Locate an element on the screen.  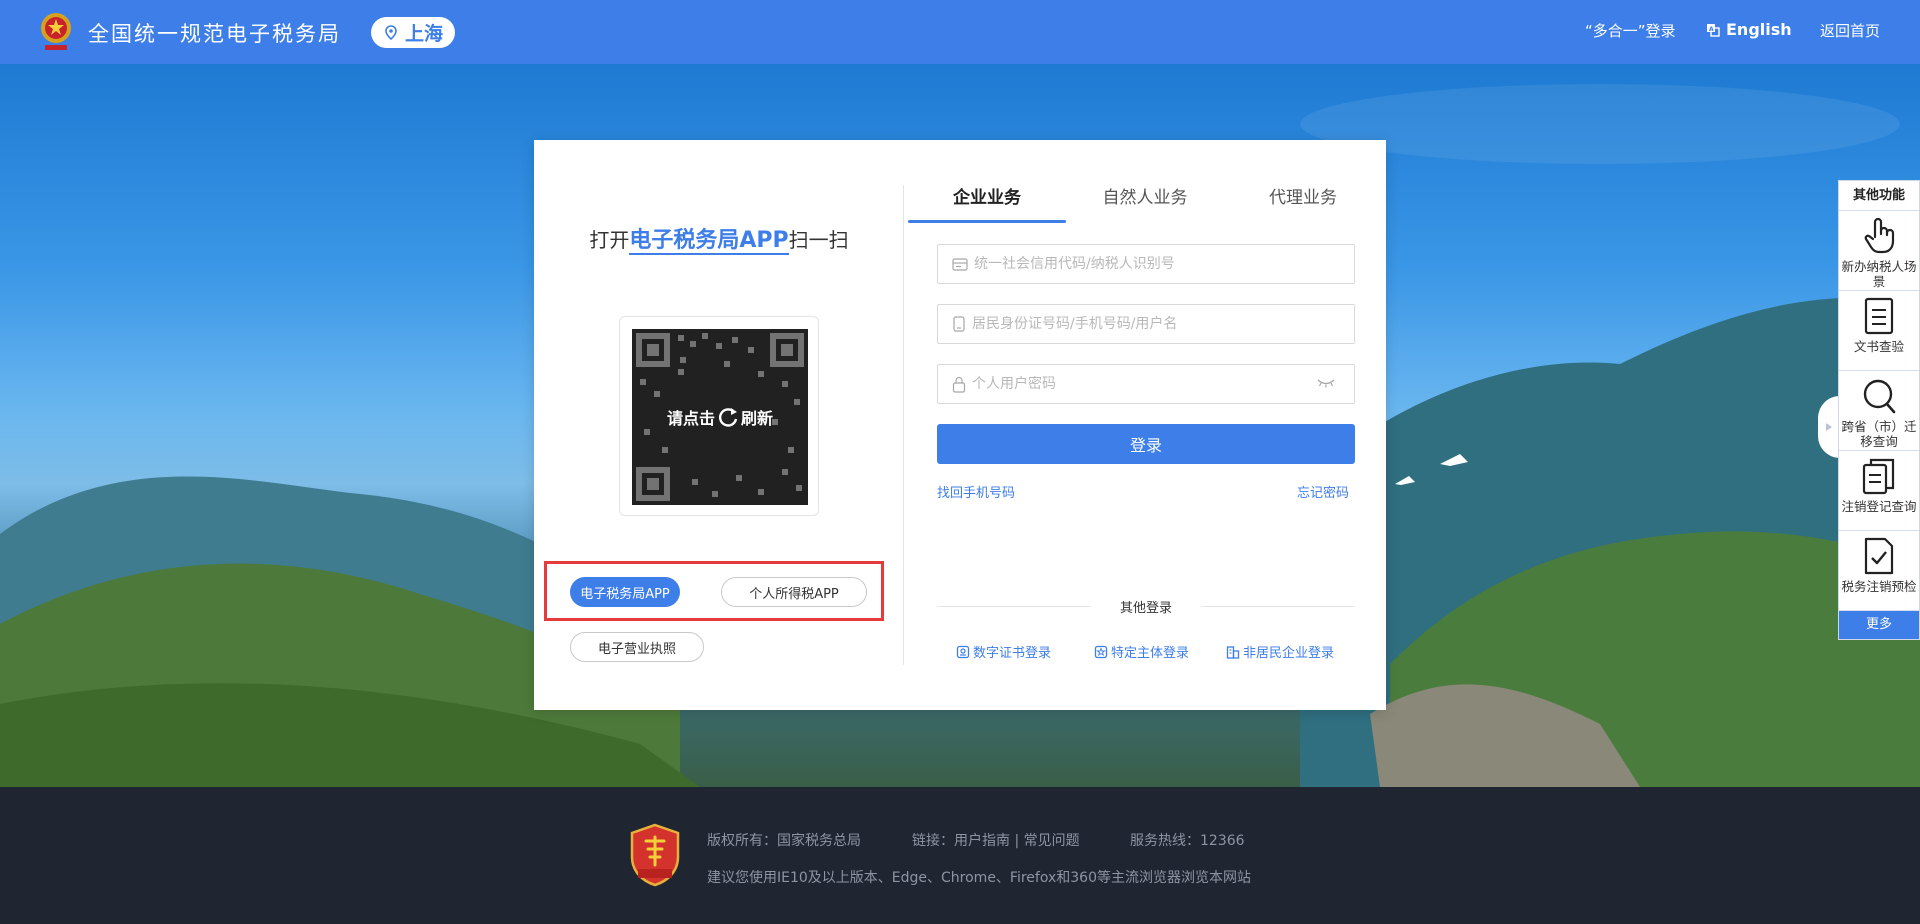
etax-app-button: 电子税务局APP is located at coordinates (625, 592).